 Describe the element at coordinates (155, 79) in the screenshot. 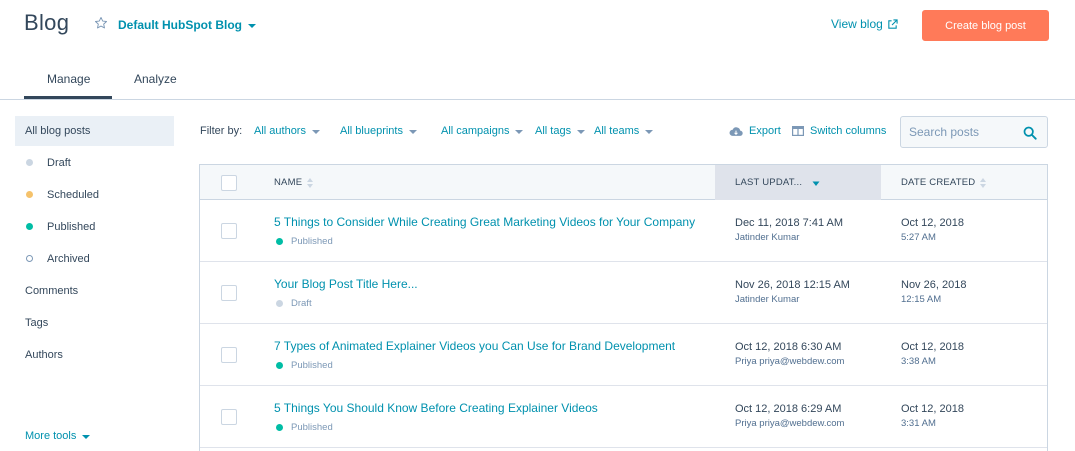

I see `tab-analyze: Analyze` at that location.